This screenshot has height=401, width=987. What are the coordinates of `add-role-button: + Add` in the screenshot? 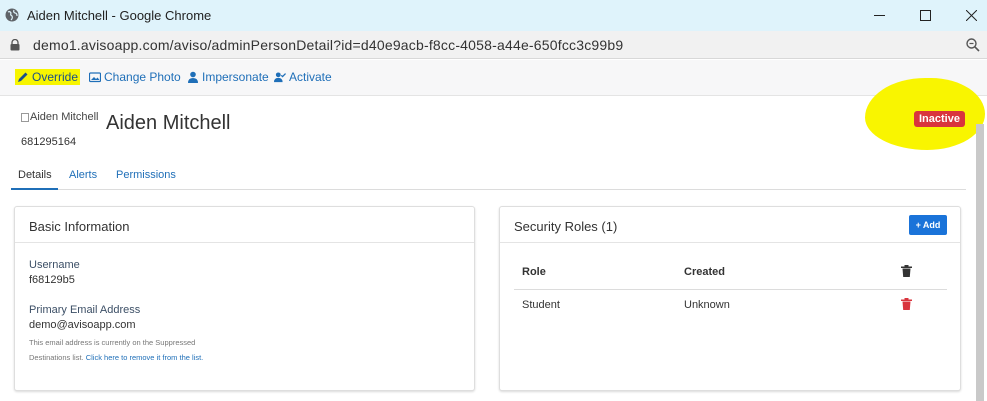 It's located at (928, 225).